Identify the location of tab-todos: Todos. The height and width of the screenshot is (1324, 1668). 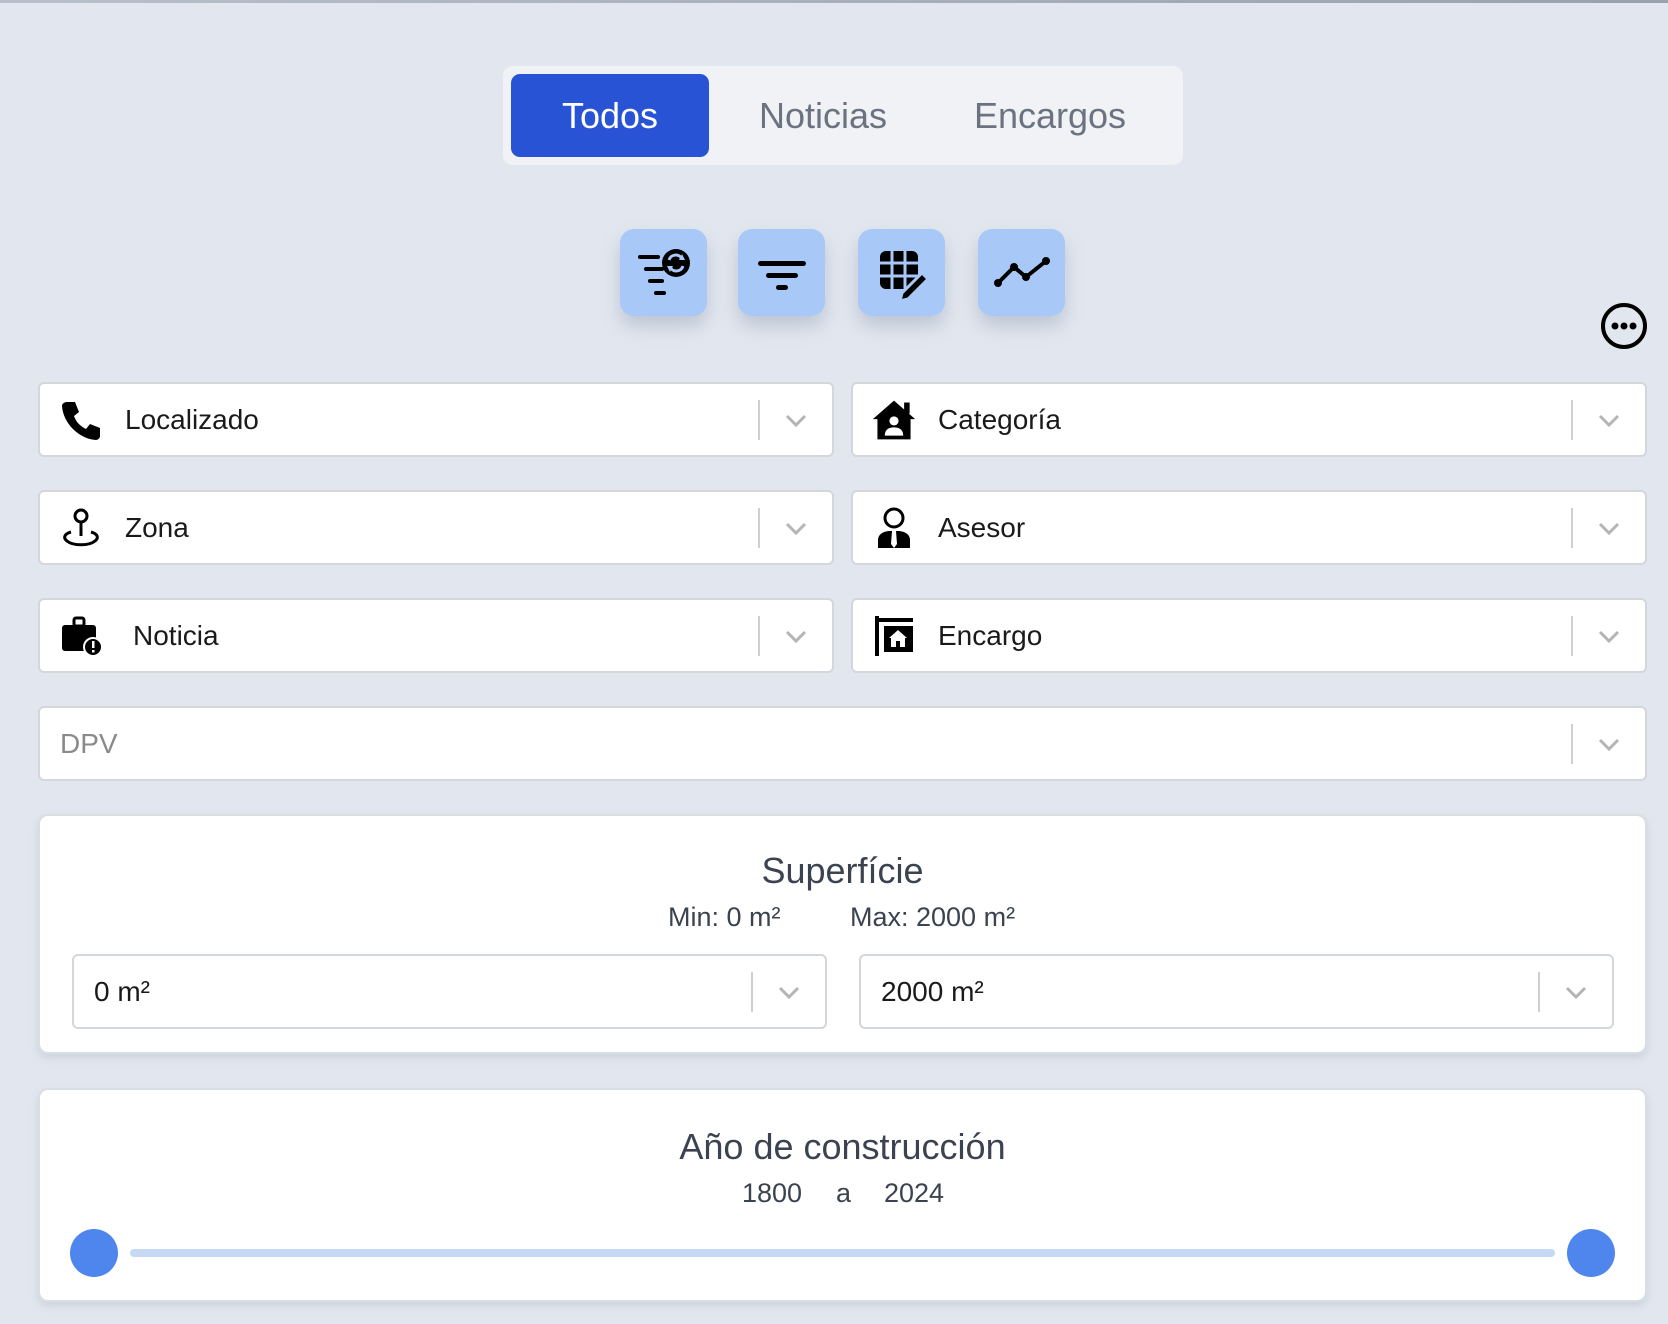
(610, 115).